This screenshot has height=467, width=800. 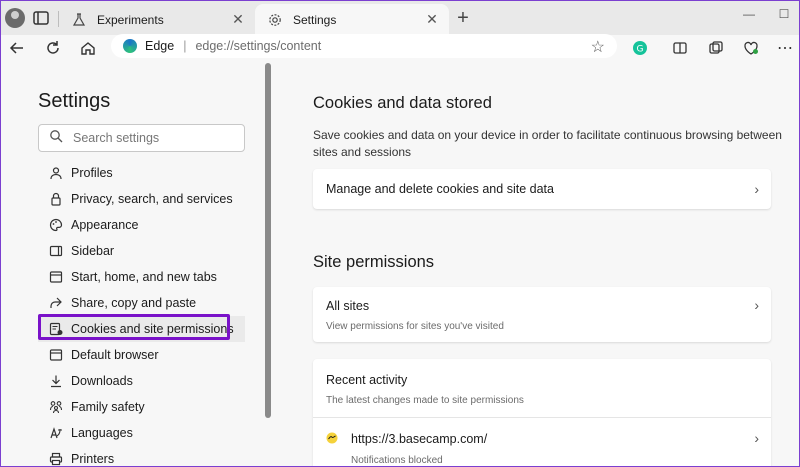 I want to click on more-options-icon: ⋯, so click(x=785, y=48).